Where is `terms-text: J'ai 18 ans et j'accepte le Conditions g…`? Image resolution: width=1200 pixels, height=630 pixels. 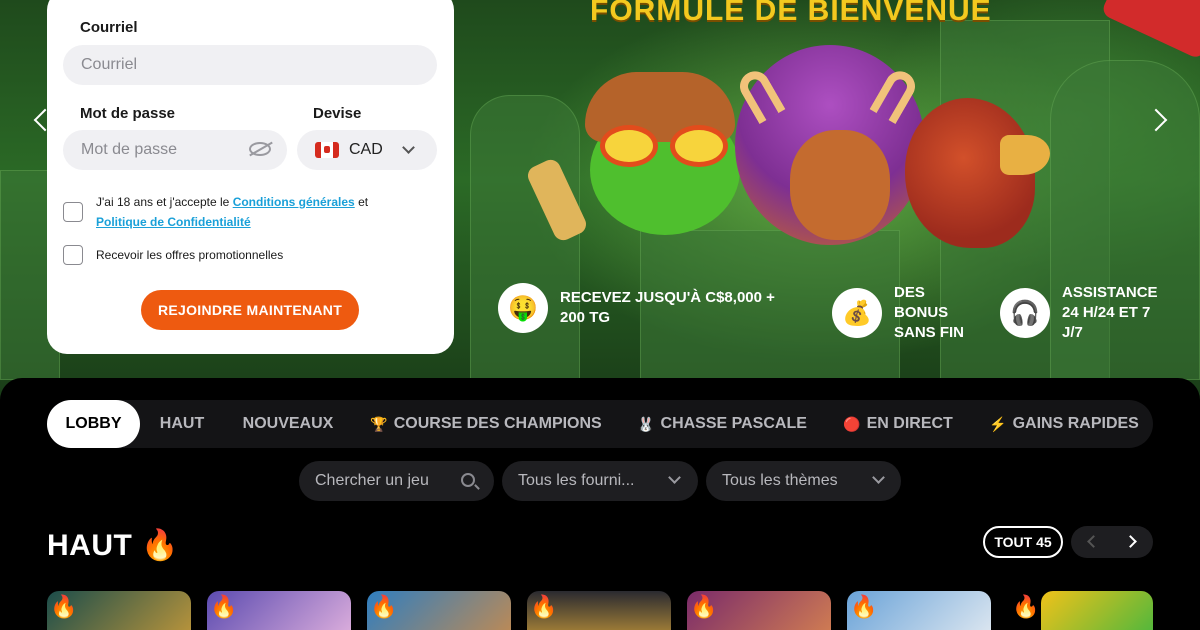 terms-text: J'ai 18 ans et j'accepte le Conditions g… is located at coordinates (261, 212).